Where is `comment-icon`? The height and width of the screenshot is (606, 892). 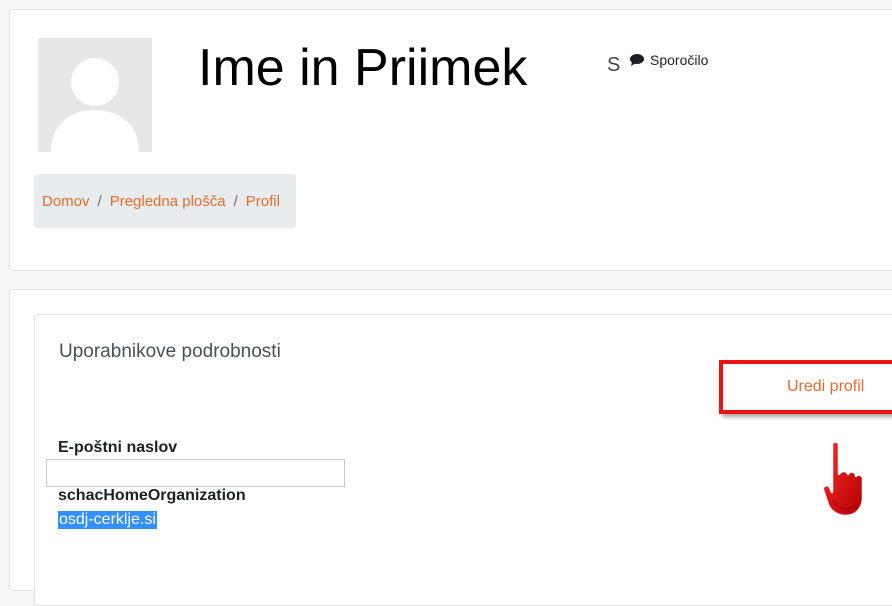
comment-icon is located at coordinates (637, 60).